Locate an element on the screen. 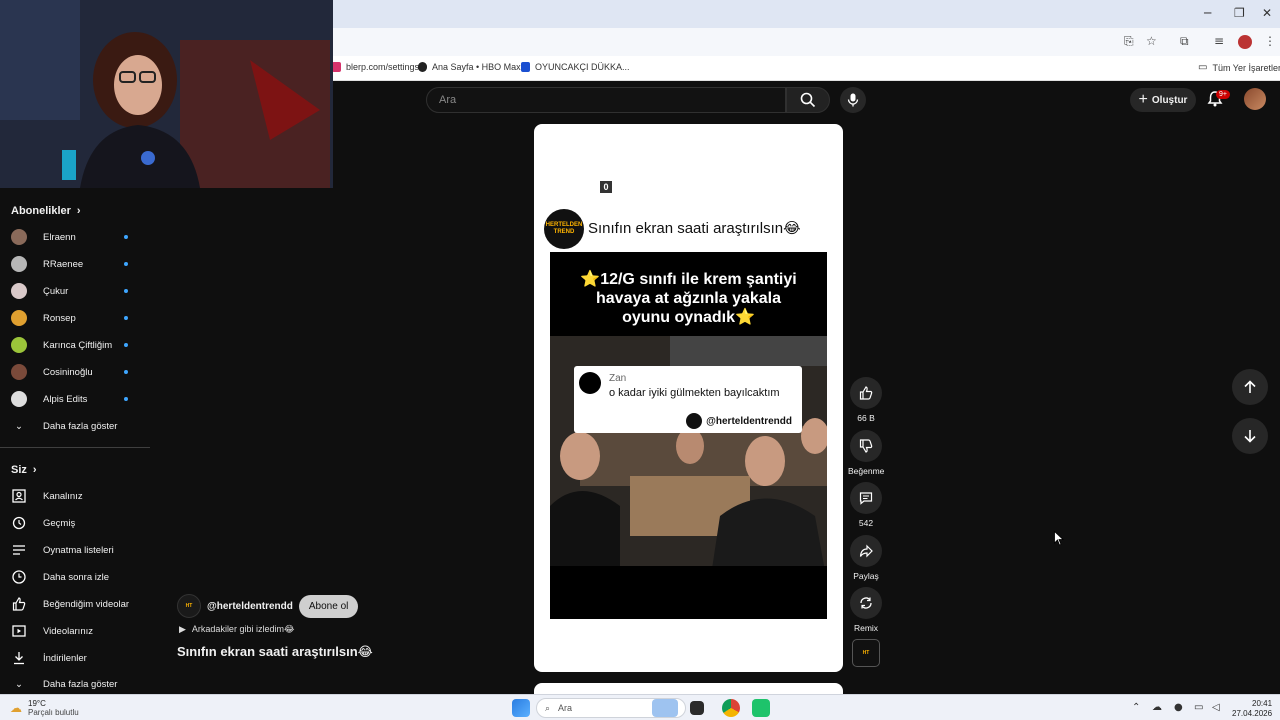 The height and width of the screenshot is (720, 1280). sound-thumbnail: HT is located at coordinates (866, 653).